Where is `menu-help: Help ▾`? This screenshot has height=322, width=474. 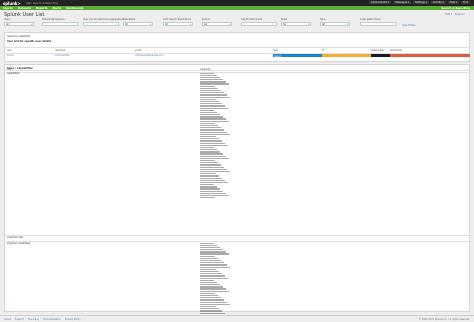 menu-help: Help ▾ is located at coordinates (453, 3).